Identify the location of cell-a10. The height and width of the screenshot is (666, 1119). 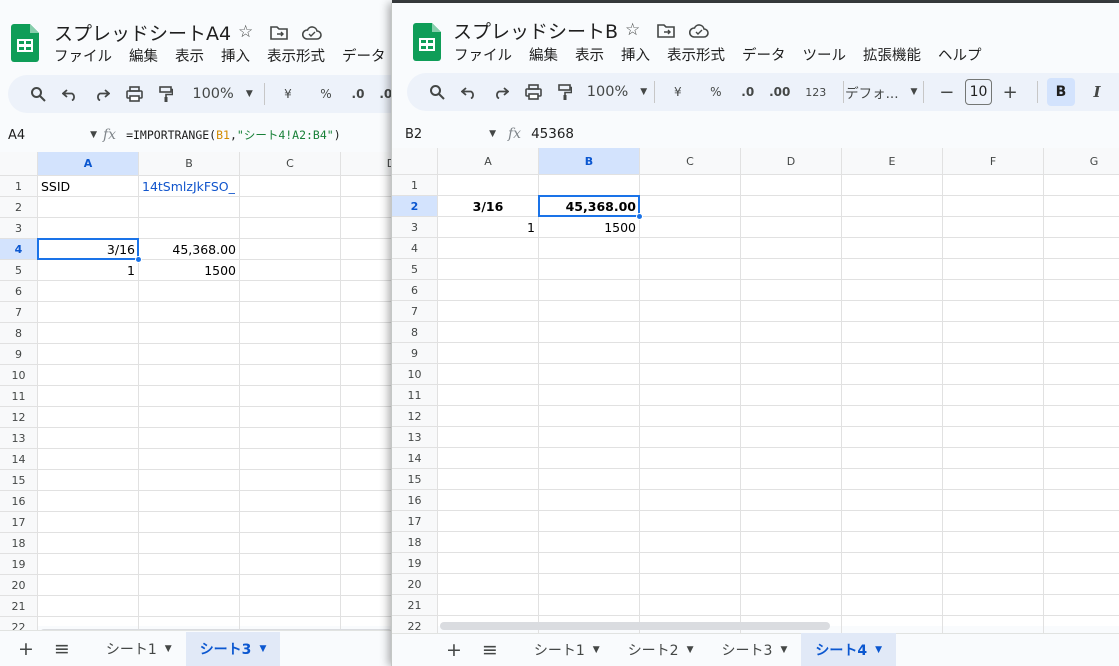
(488, 374).